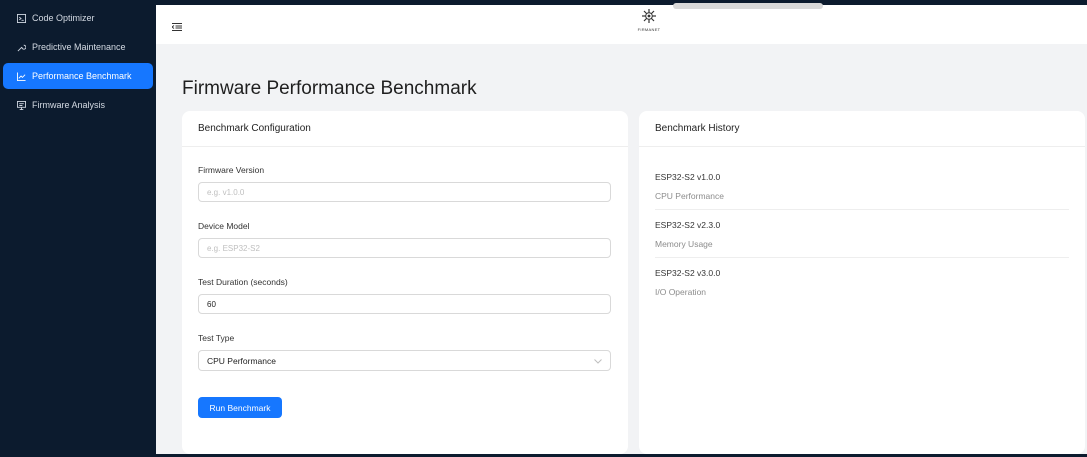 The image size is (1087, 457). What do you see at coordinates (177, 25) in the screenshot?
I see `menu-fold-icon` at bounding box center [177, 25].